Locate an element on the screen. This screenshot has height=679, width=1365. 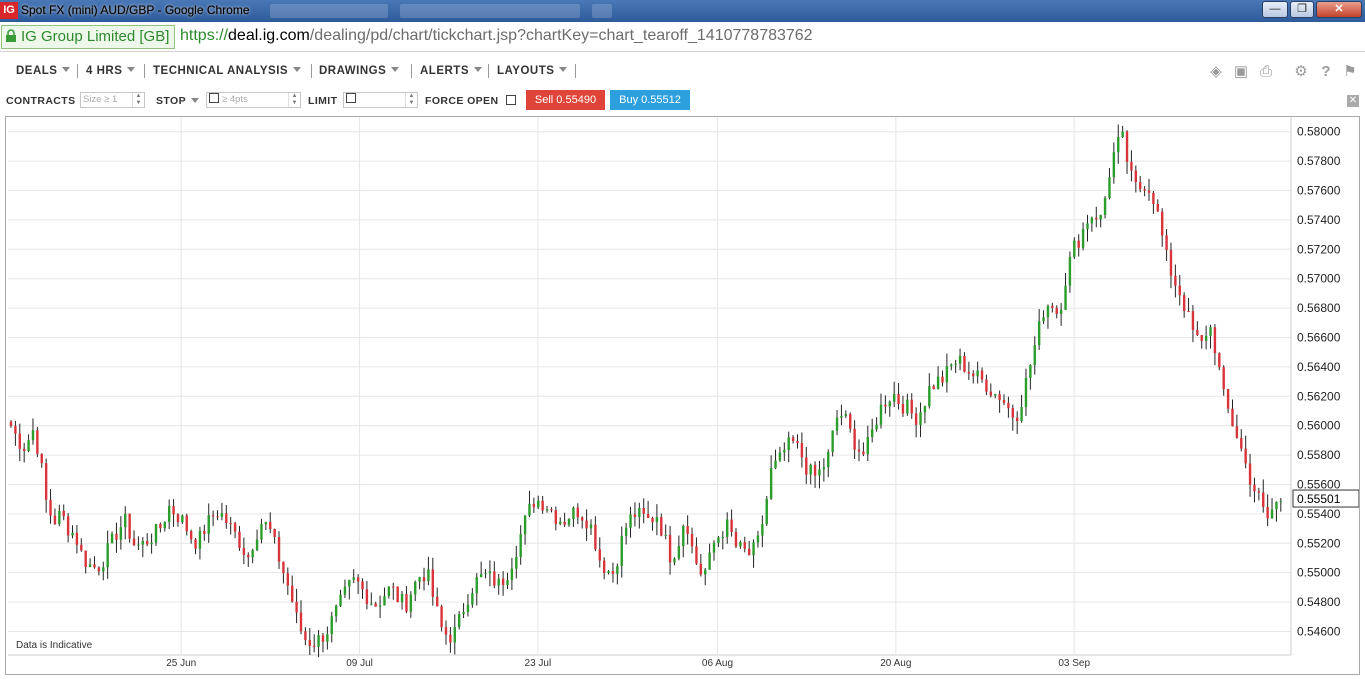
stop-checkbox is located at coordinates (214, 98).